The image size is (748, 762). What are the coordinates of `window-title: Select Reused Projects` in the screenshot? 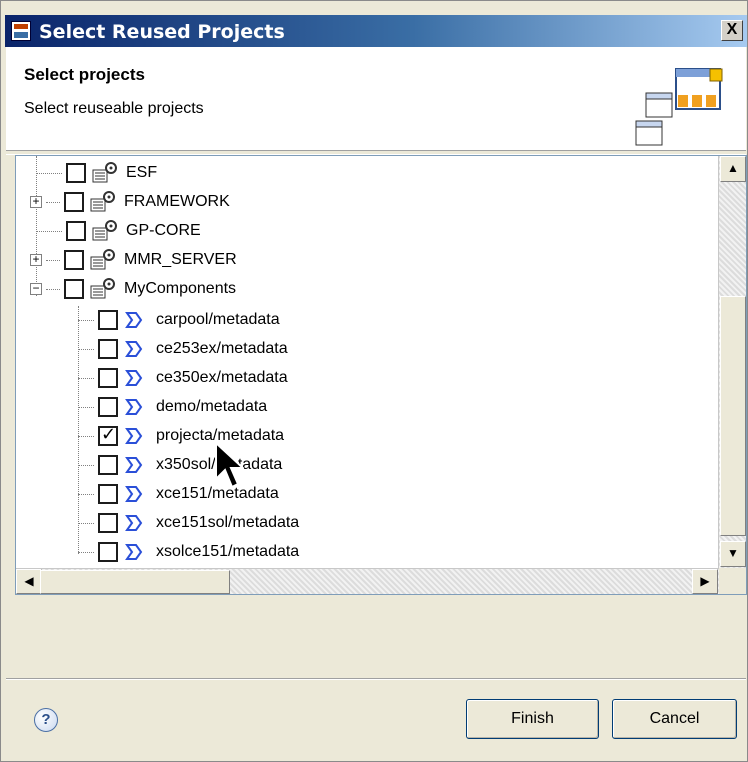 It's located at (162, 32).